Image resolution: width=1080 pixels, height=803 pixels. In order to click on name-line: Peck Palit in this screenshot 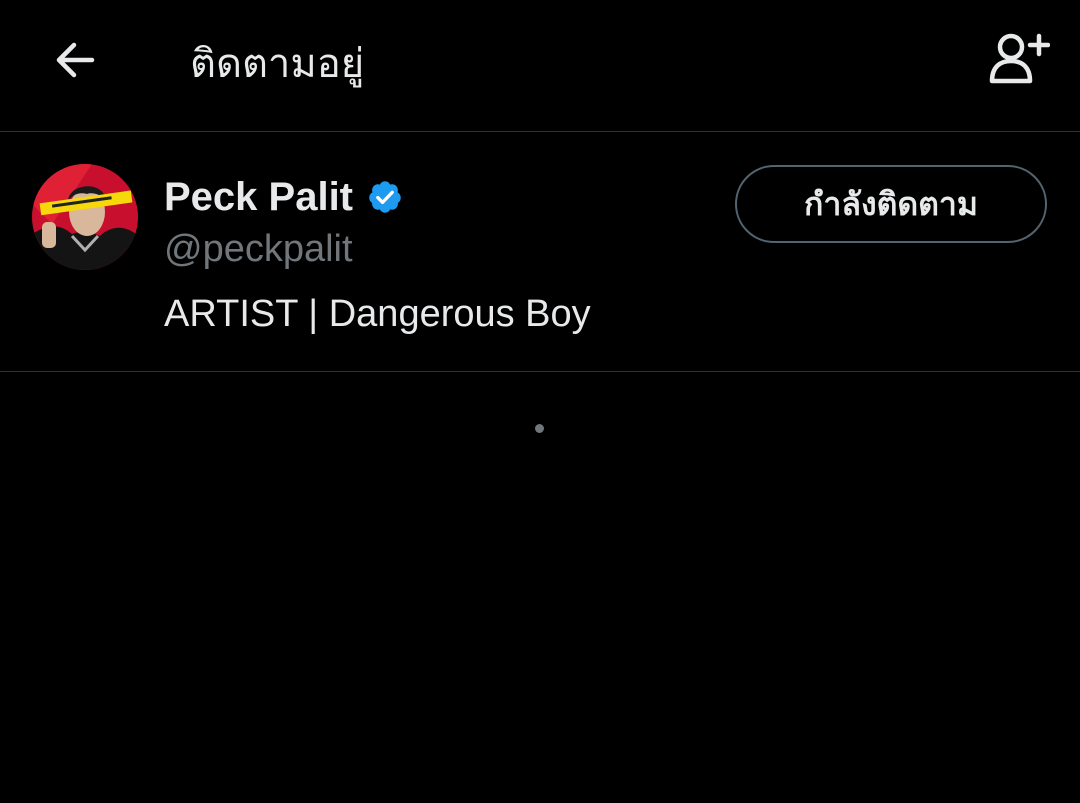, I will do `click(283, 197)`.